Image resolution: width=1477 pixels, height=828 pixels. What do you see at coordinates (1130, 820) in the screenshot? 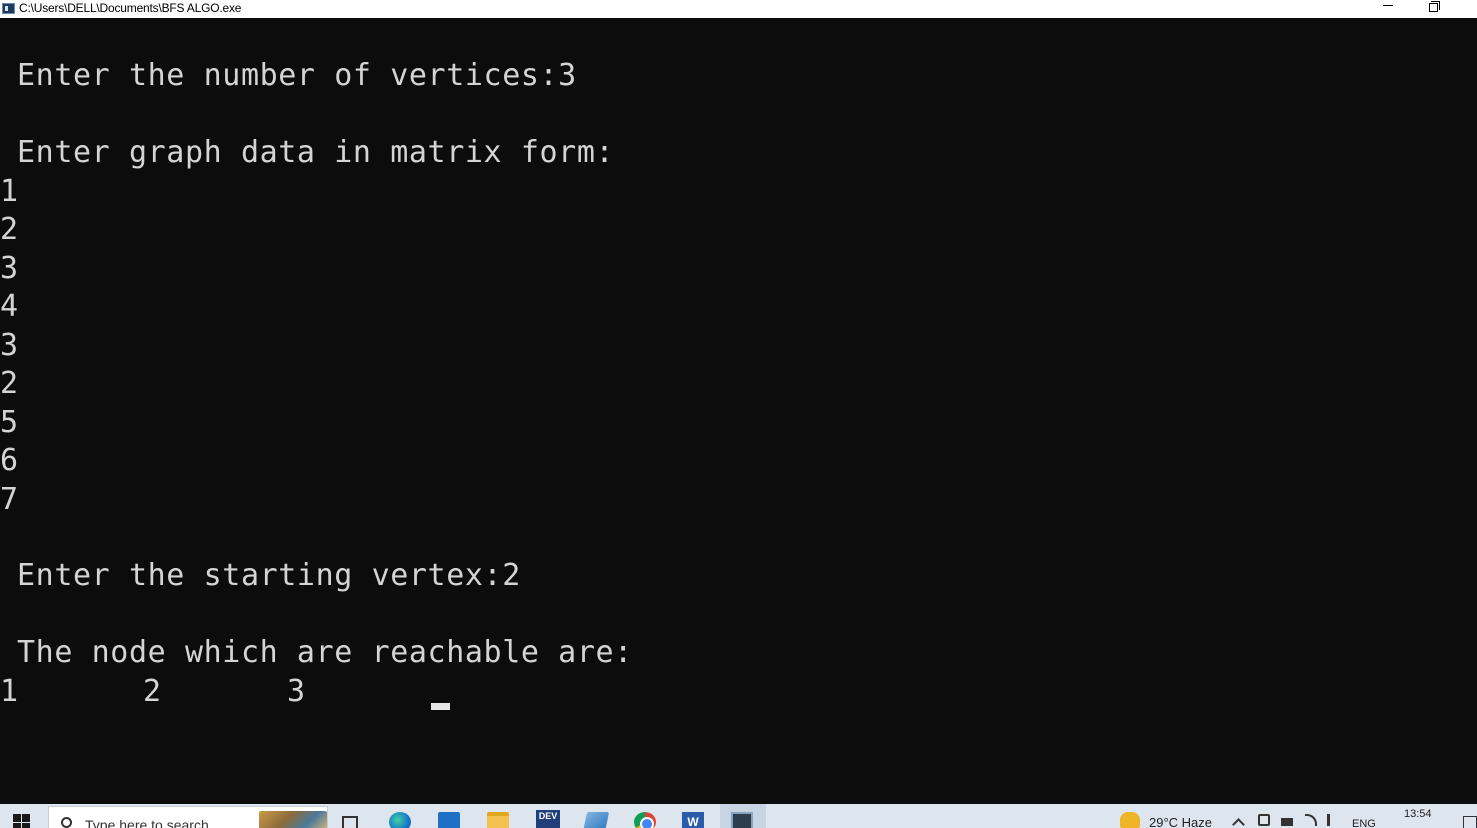
I see `weather-icon` at bounding box center [1130, 820].